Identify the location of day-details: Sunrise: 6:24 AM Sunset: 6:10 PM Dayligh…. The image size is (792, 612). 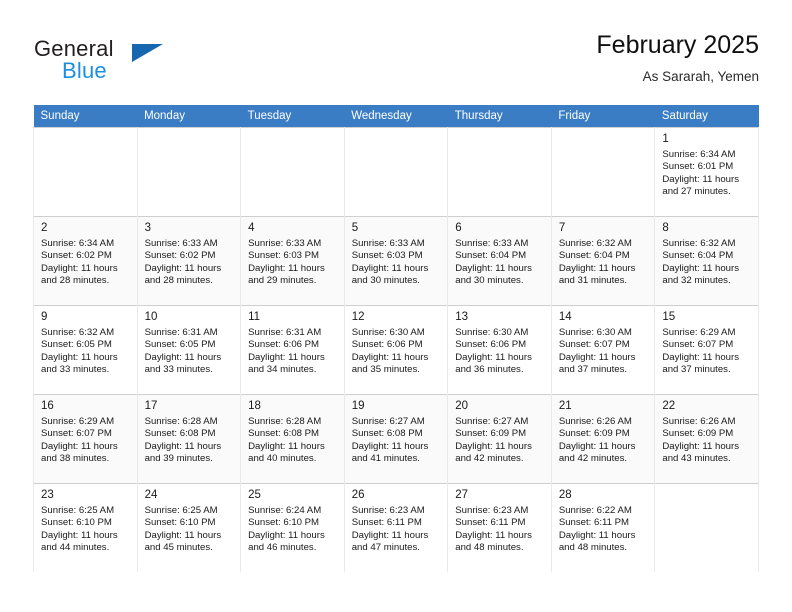
(293, 530).